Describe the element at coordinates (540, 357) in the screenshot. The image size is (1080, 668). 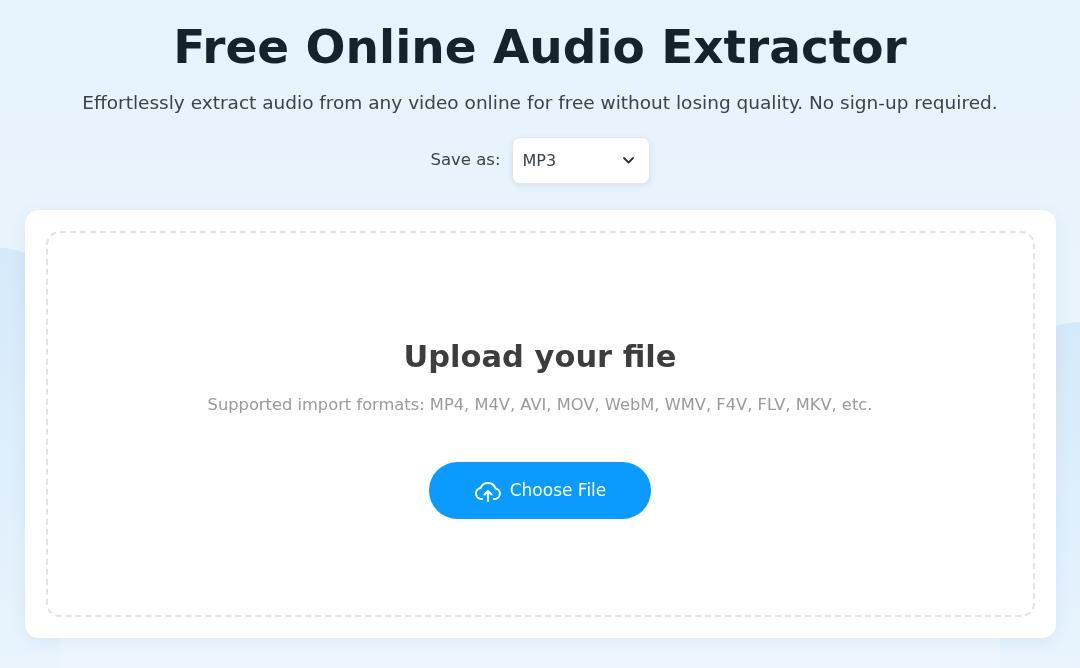
I see `upload-heading: Upload your file` at that location.